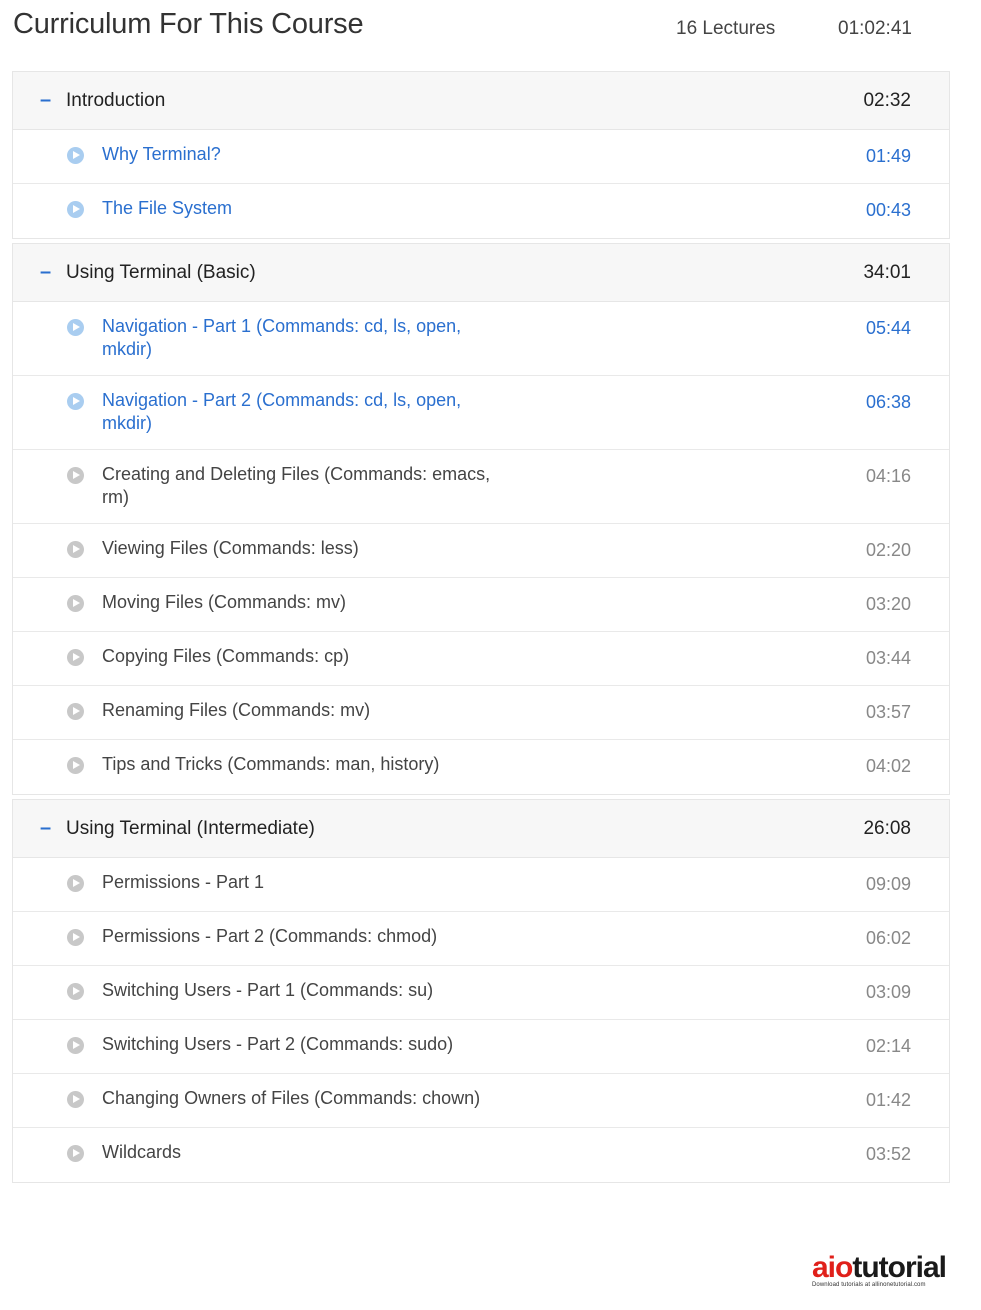 The image size is (981, 1310). I want to click on section-title: Introduction, so click(116, 100).